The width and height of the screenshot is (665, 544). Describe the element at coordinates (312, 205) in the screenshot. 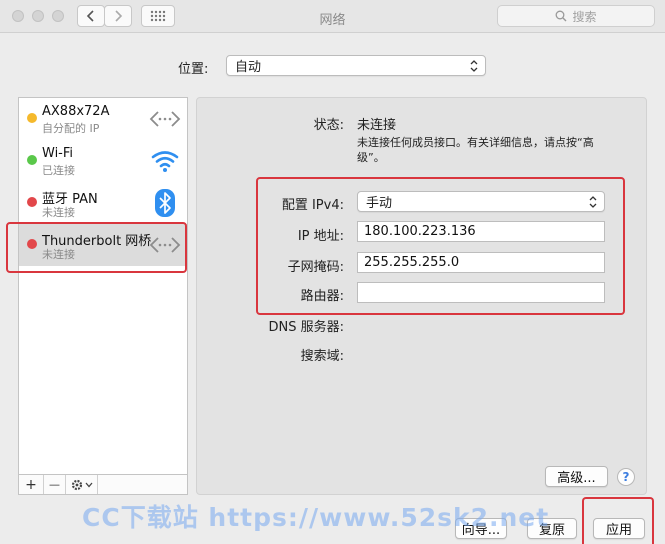

I see `ipv4-label: 配置 IPv4:` at that location.